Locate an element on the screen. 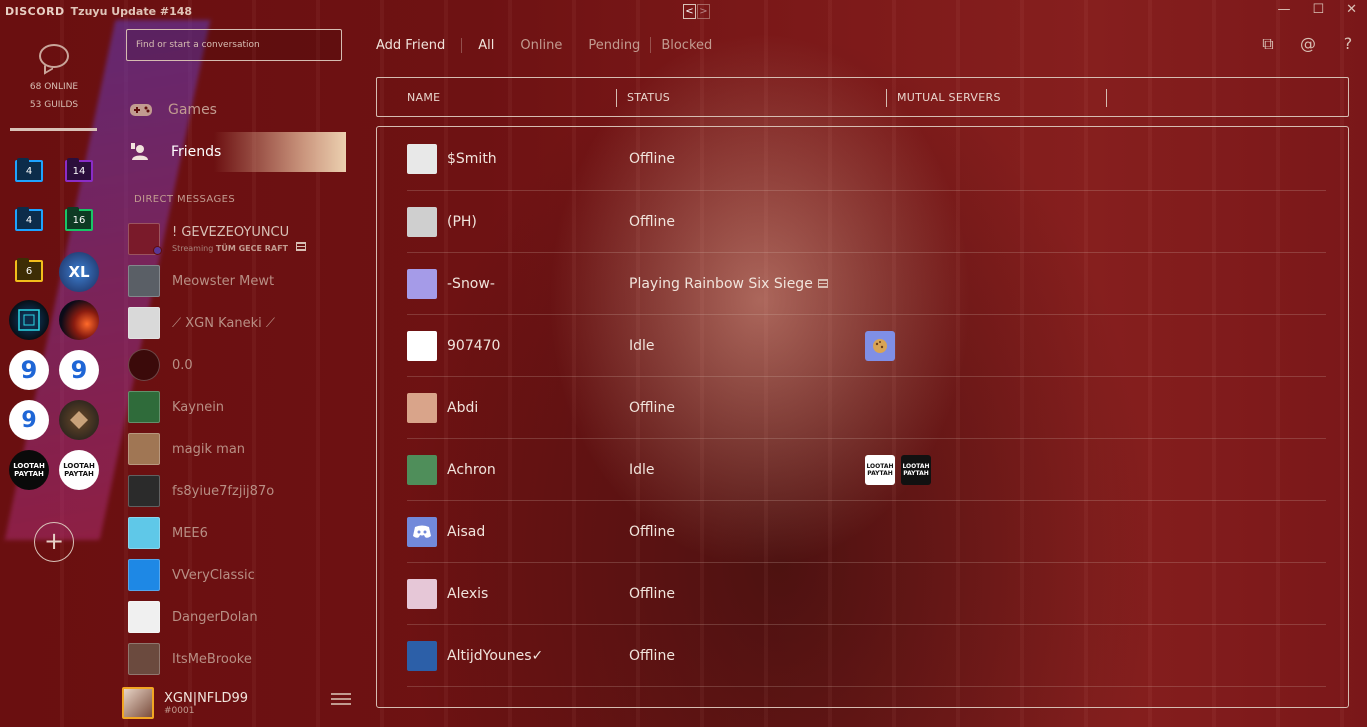 The height and width of the screenshot is (727, 1367). title-bar: DISCORD Tzuyu Update #148 < > — ☐ ✕ is located at coordinates (683, 11).